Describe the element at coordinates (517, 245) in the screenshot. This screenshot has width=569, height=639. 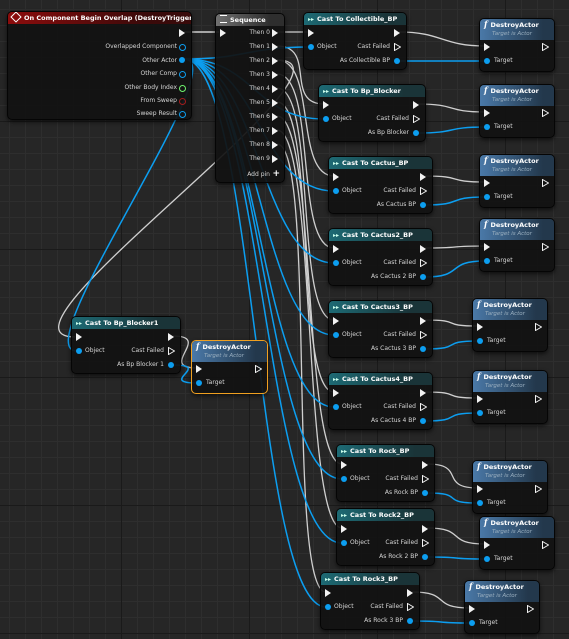
I see `destroy-actor-node-3: f DestroyActor Target is Actor Target` at that location.